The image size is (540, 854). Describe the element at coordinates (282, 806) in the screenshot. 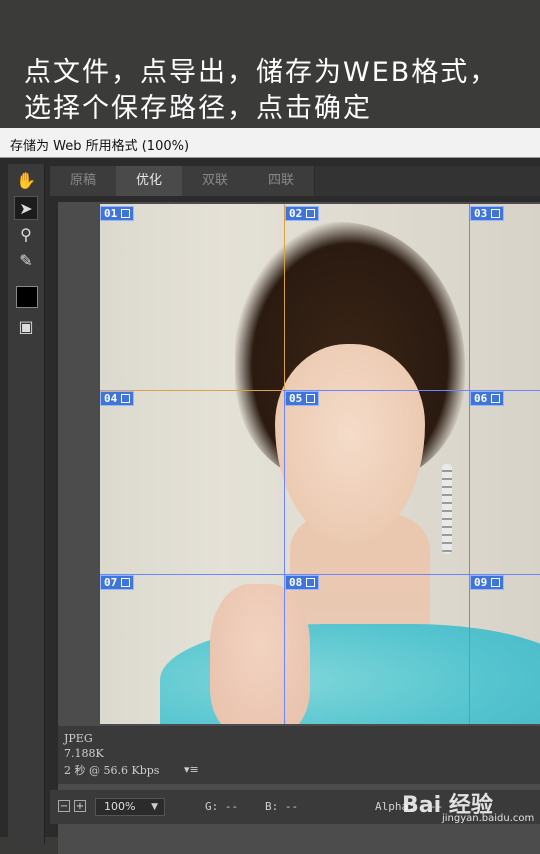

I see `blue-readout: B: --` at that location.